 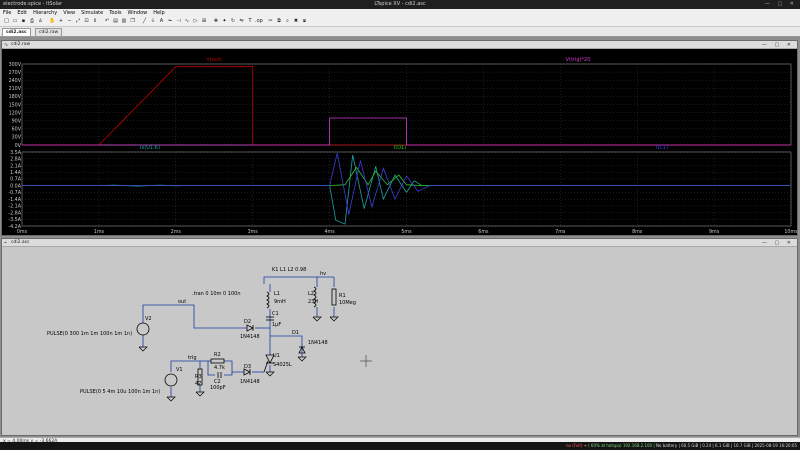 What do you see at coordinates (282, 365) in the screenshot?
I see `u1-value: S4025L` at bounding box center [282, 365].